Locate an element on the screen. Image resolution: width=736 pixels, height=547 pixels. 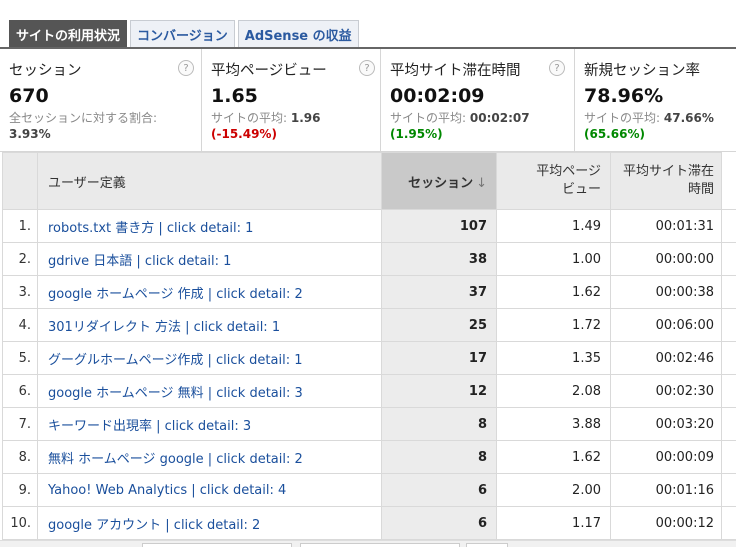
sessions-header: セッション ↓ is located at coordinates (439, 181).